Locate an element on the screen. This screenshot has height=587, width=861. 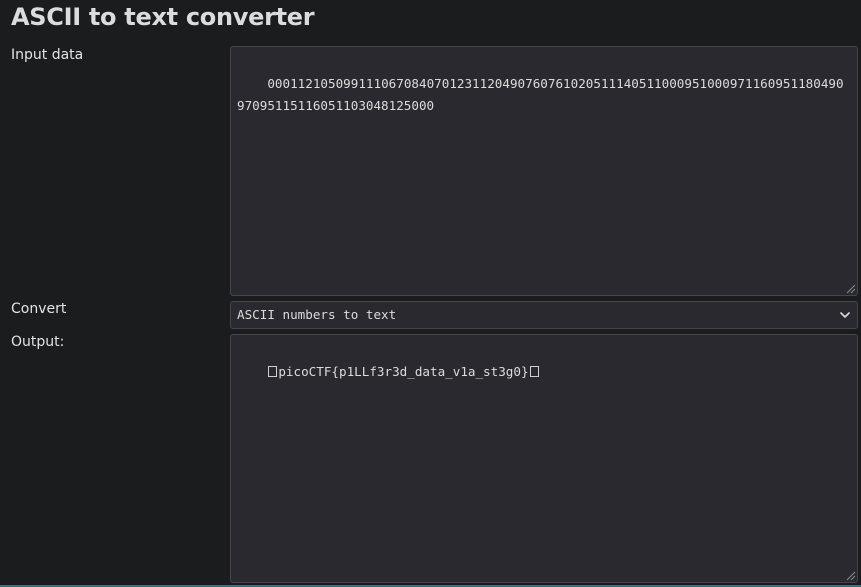
convert-mode-selected: ASCII numbers to text is located at coordinates (317, 314).